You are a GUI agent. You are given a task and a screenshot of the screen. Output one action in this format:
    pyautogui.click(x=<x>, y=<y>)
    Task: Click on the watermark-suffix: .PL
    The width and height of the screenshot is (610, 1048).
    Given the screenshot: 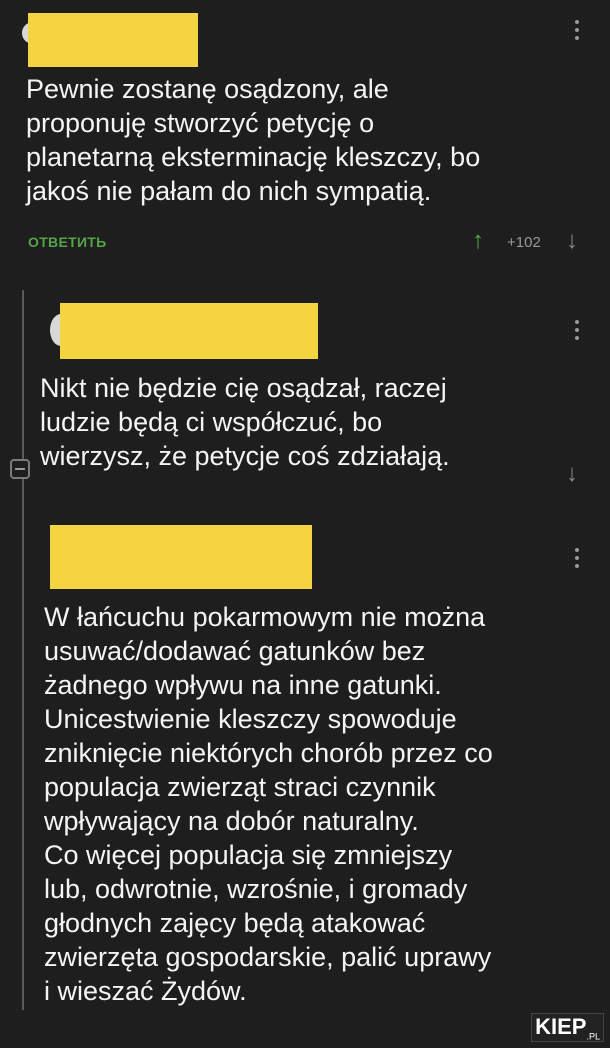 What is the action you would take?
    pyautogui.click(x=593, y=1036)
    